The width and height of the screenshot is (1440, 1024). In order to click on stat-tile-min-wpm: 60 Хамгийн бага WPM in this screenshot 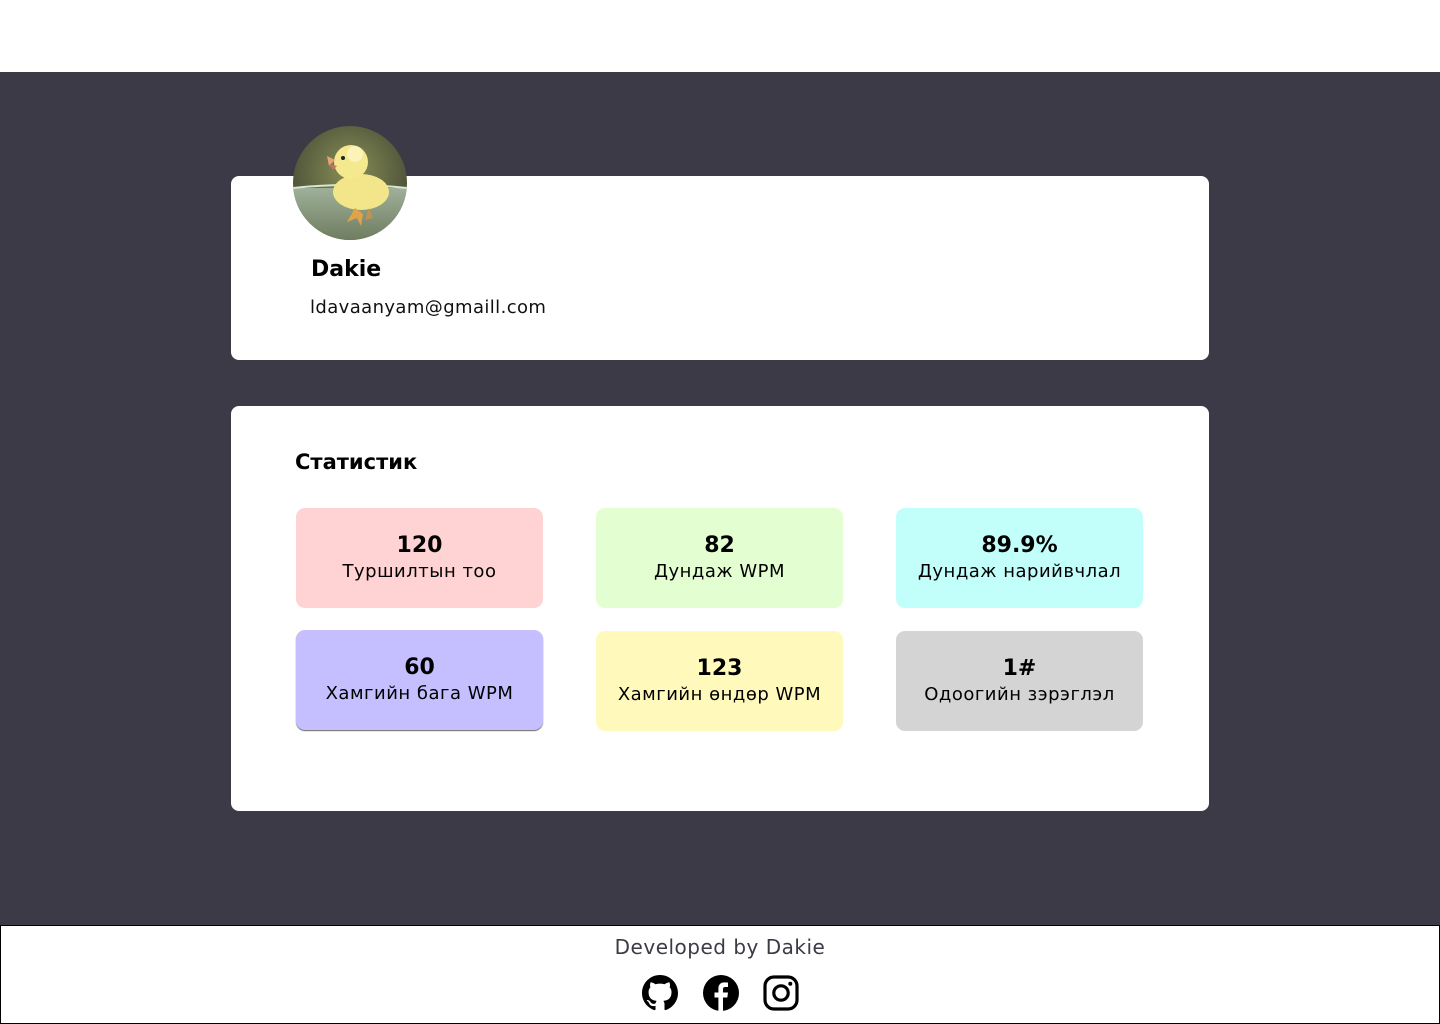, I will do `click(419, 680)`.